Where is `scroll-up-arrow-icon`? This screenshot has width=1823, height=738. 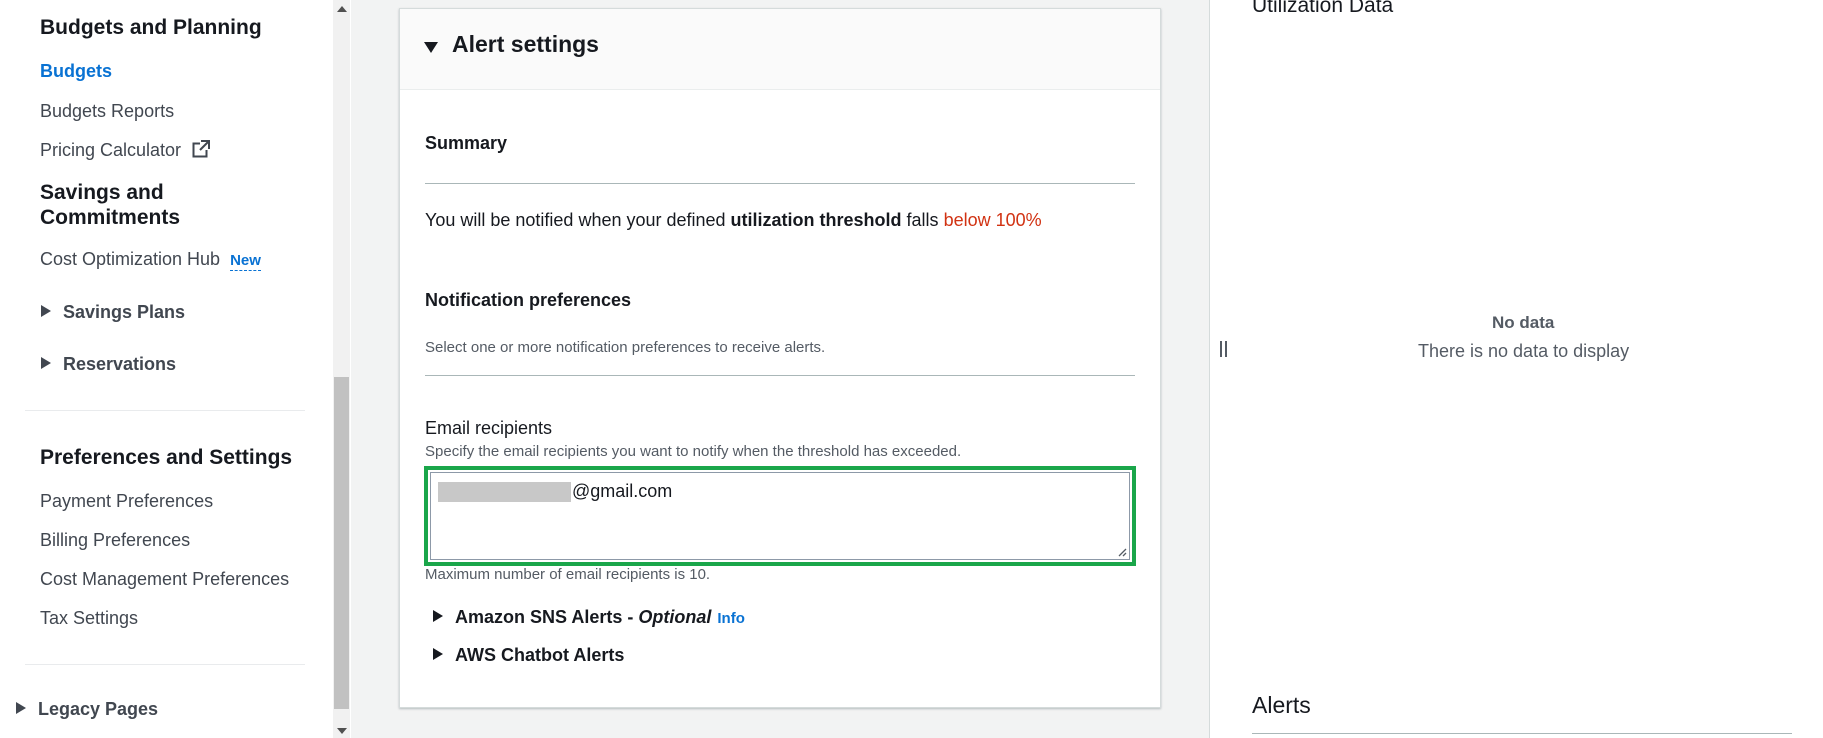
scroll-up-arrow-icon is located at coordinates (342, 9).